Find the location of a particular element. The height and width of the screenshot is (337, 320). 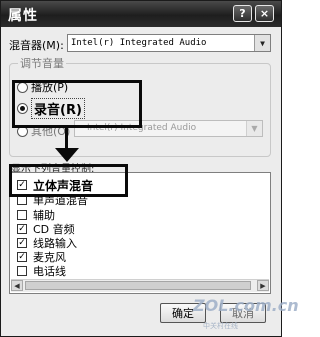

scroll-right-icon: ▶ is located at coordinates (263, 285).